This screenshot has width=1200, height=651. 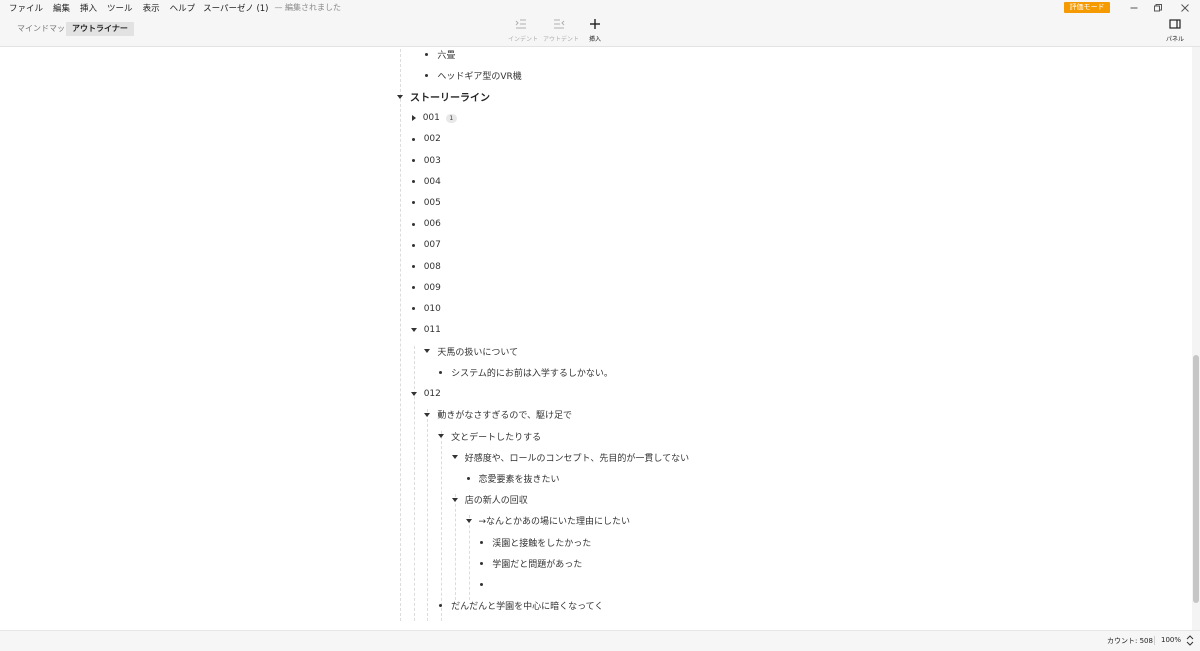 I want to click on outline-item: 六畳, so click(x=440, y=56).